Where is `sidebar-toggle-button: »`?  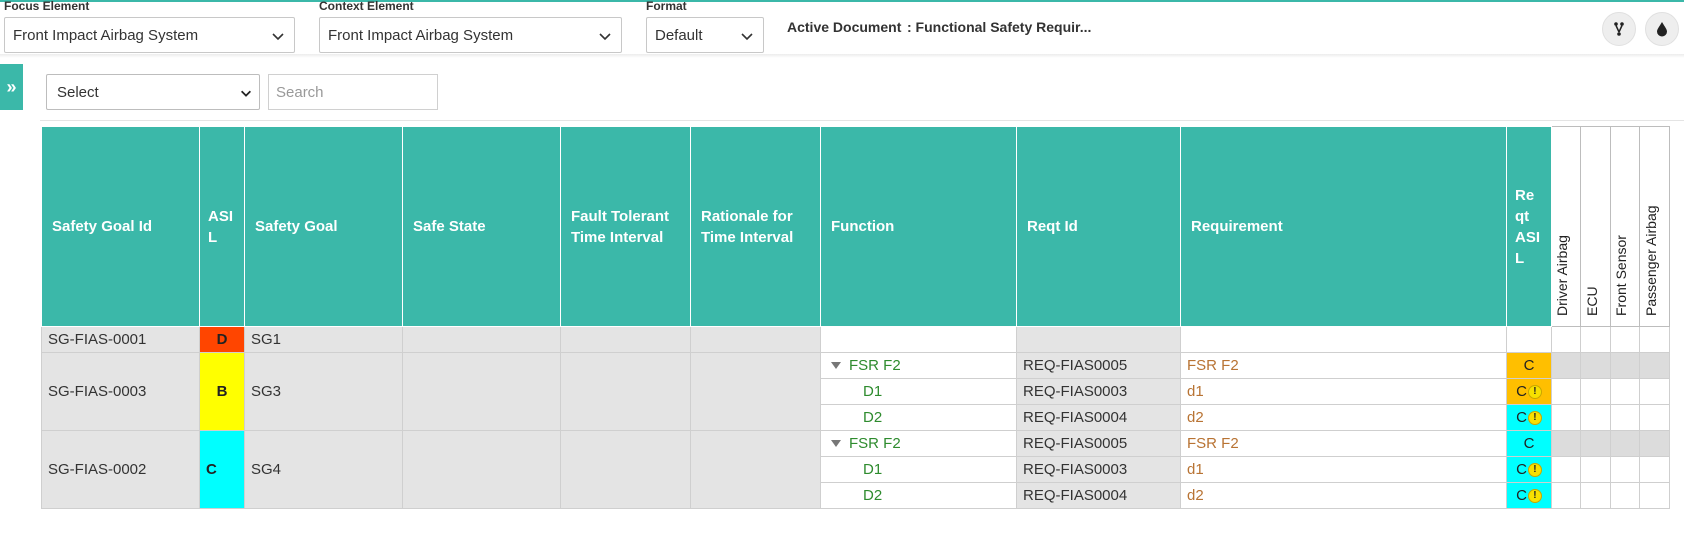
sidebar-toggle-button: » is located at coordinates (11, 87).